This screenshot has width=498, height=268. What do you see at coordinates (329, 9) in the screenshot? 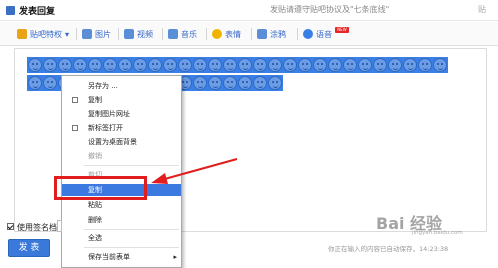
I see `posting-notice-link: 发贴请遵守贴吧协议及"七条底线"` at bounding box center [329, 9].